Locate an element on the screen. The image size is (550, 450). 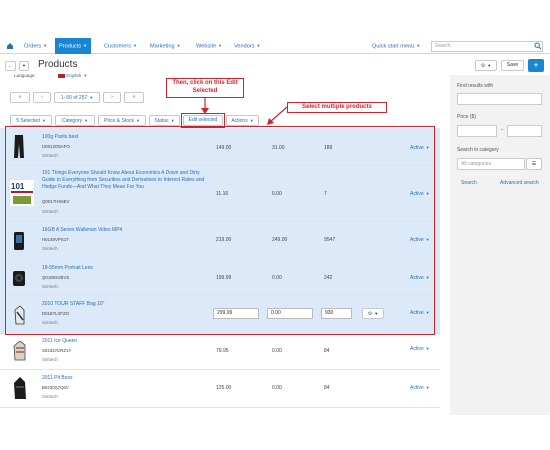
last-page-button: » is located at coordinates (134, 97).